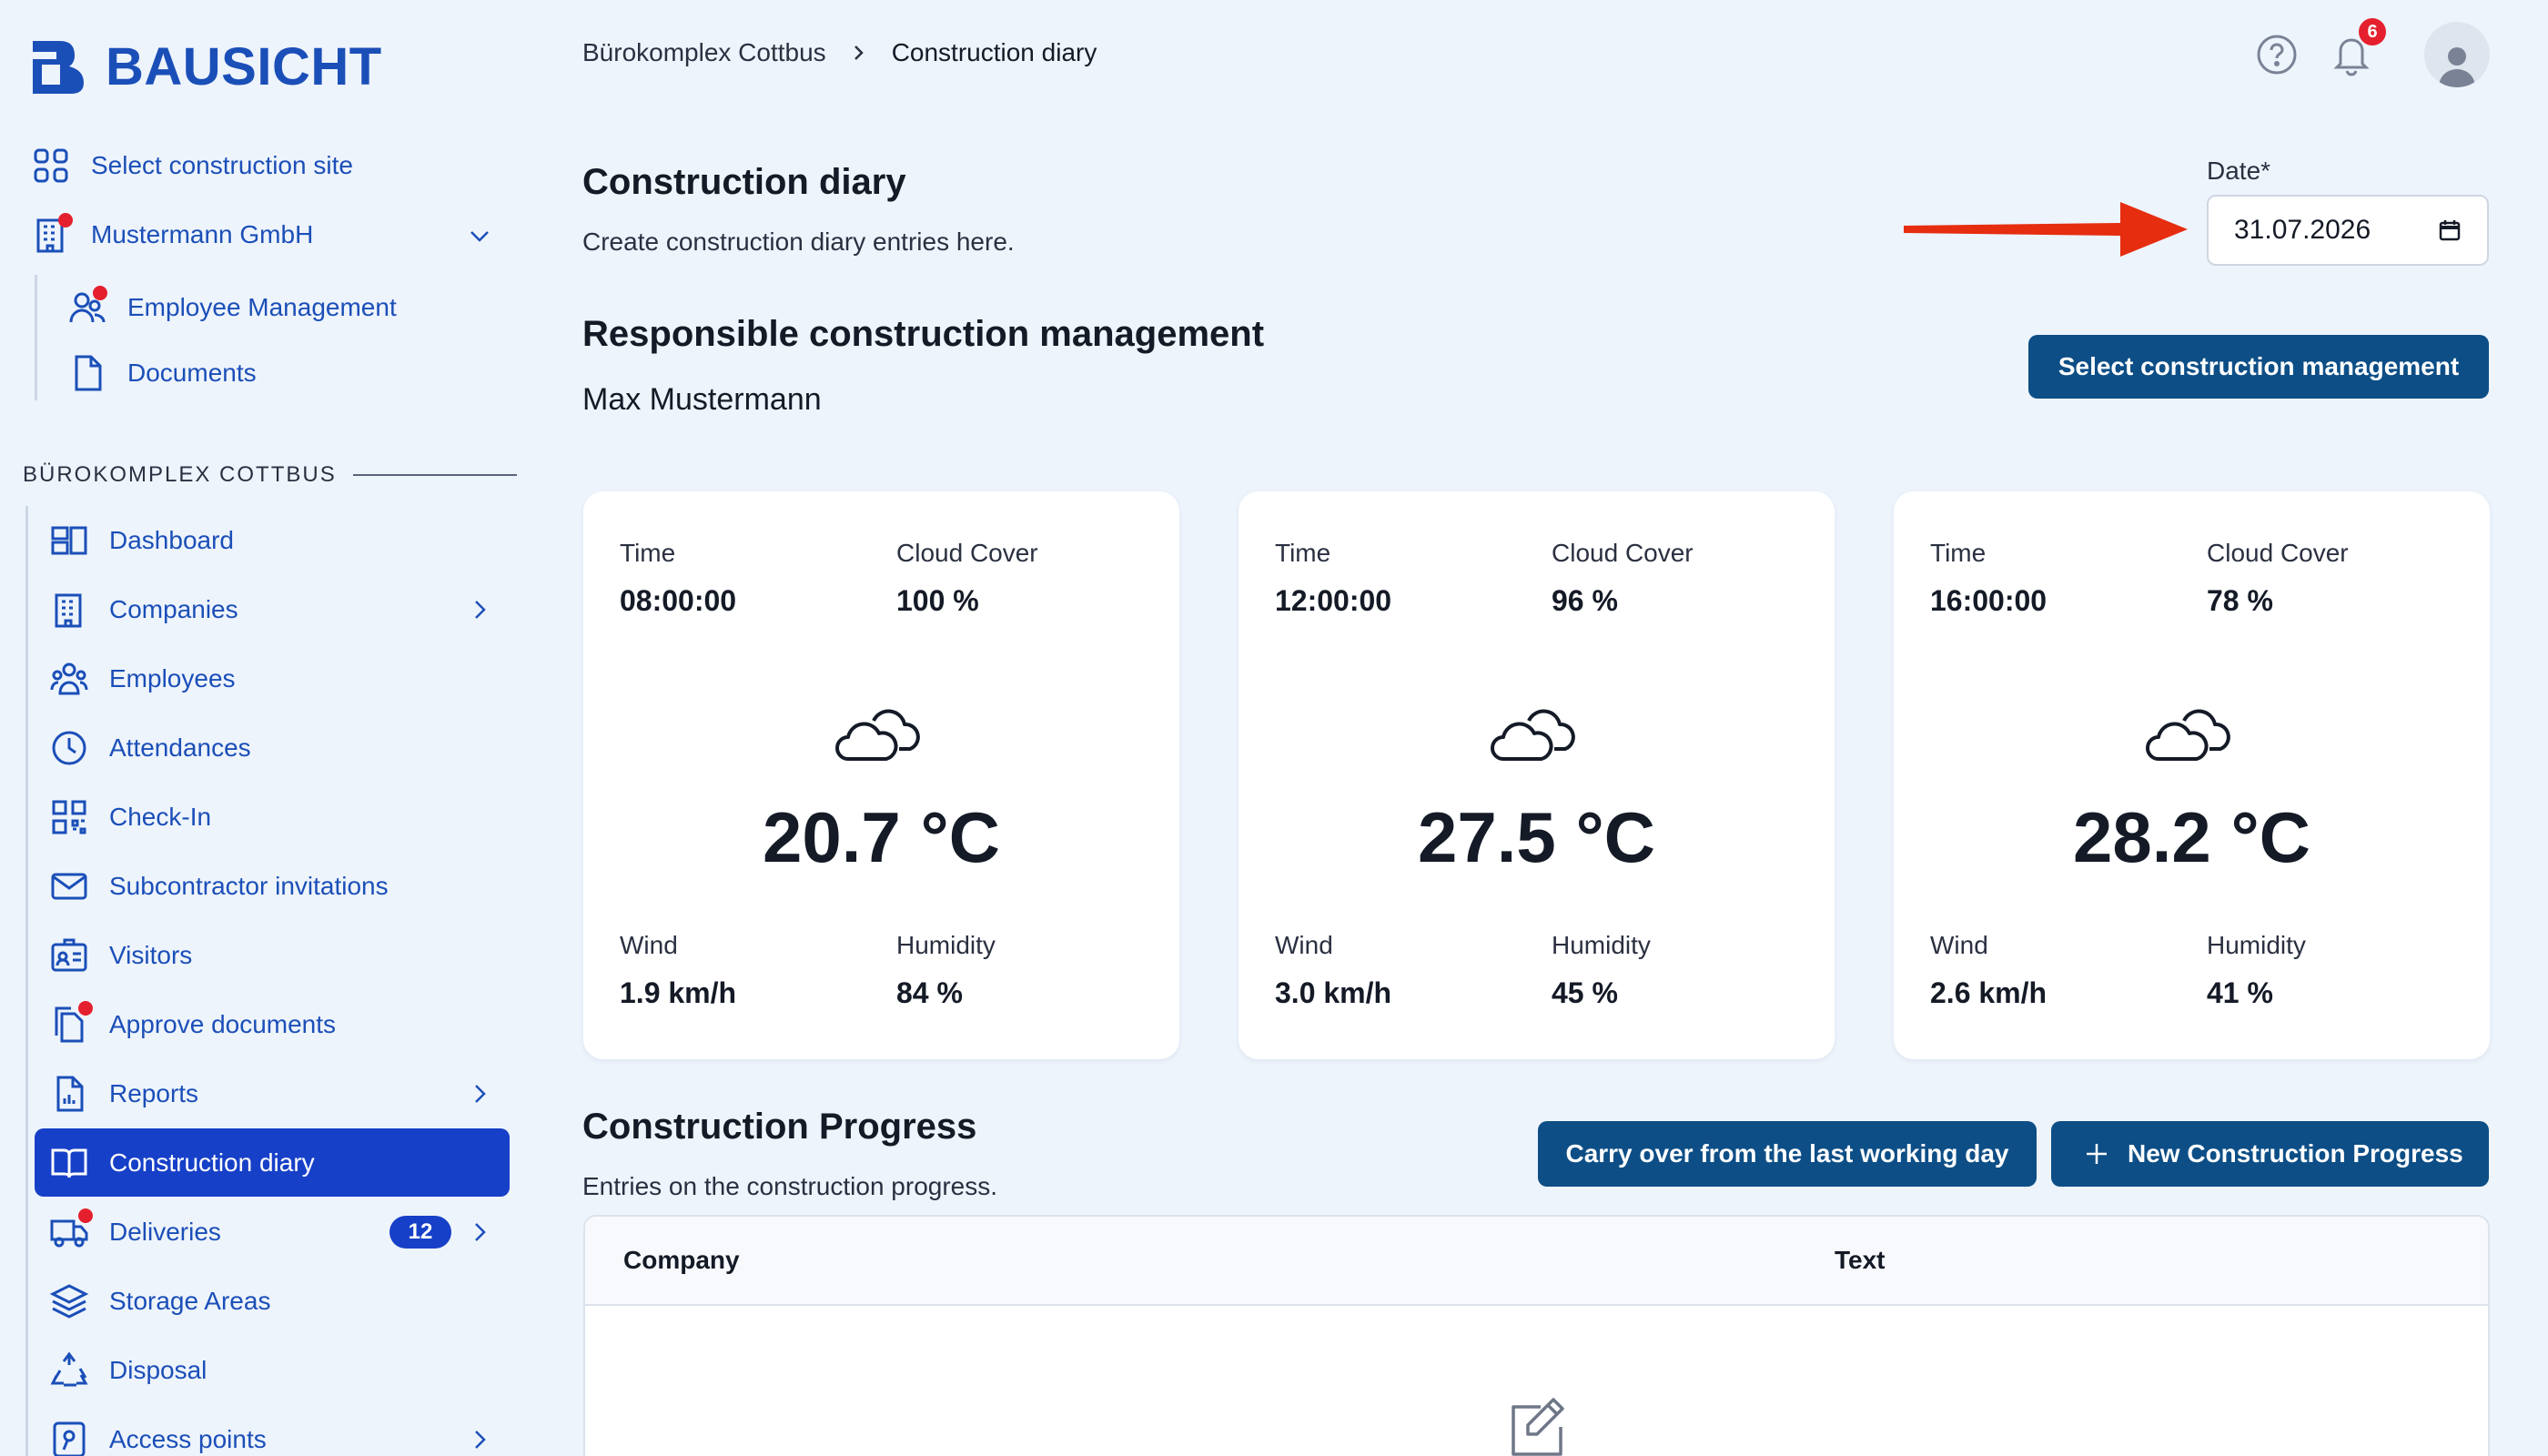  What do you see at coordinates (420, 1233) in the screenshot?
I see `deliveries-count-badge: 12` at bounding box center [420, 1233].